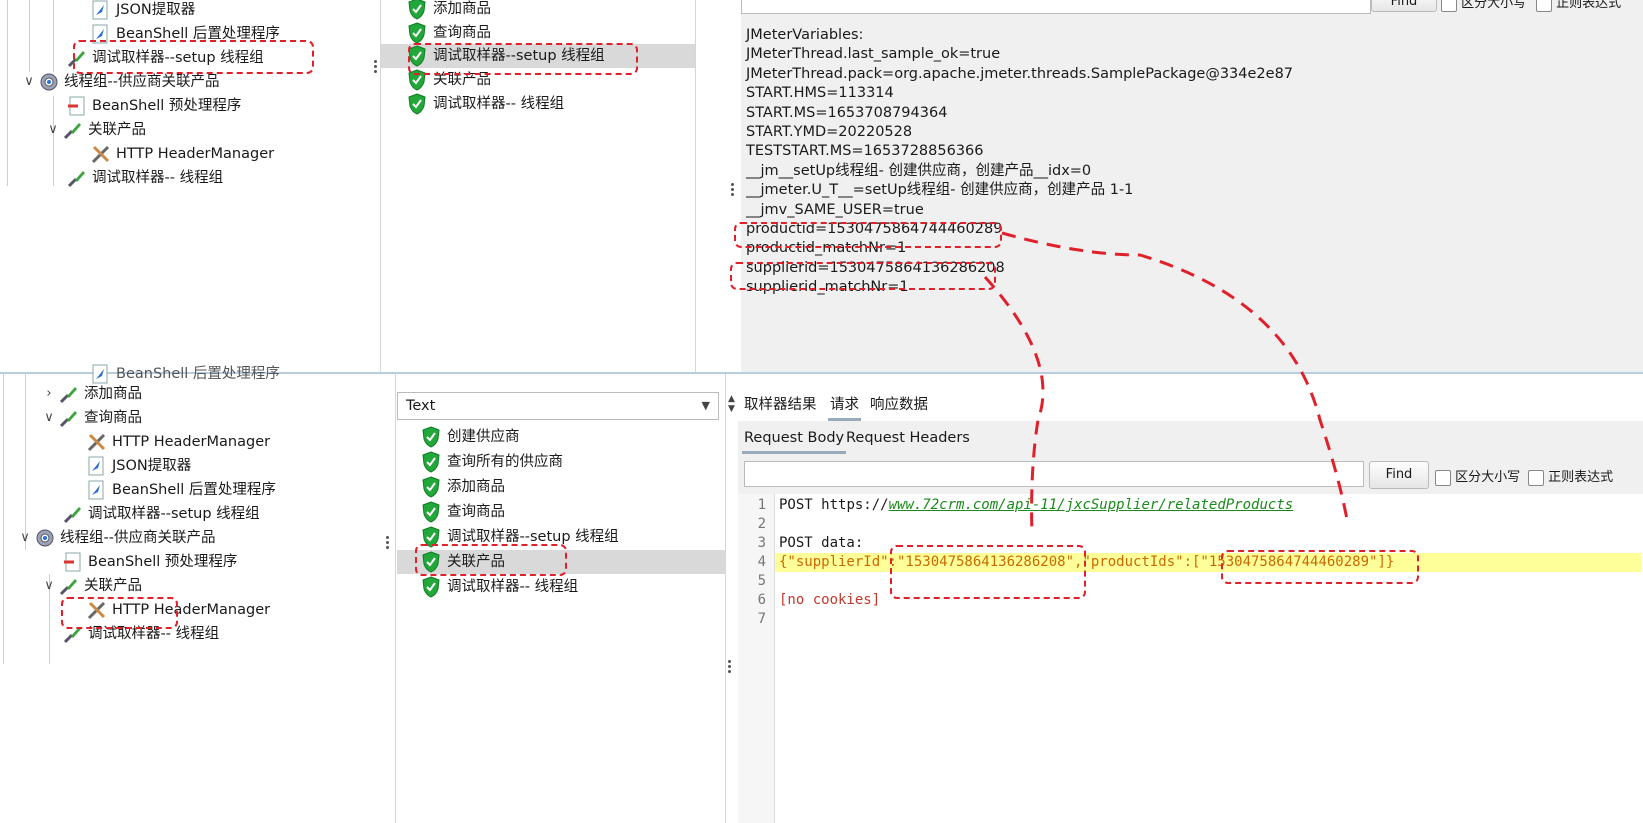  What do you see at coordinates (1014, 405) in the screenshot?
I see `arrow-supplierid` at bounding box center [1014, 405].